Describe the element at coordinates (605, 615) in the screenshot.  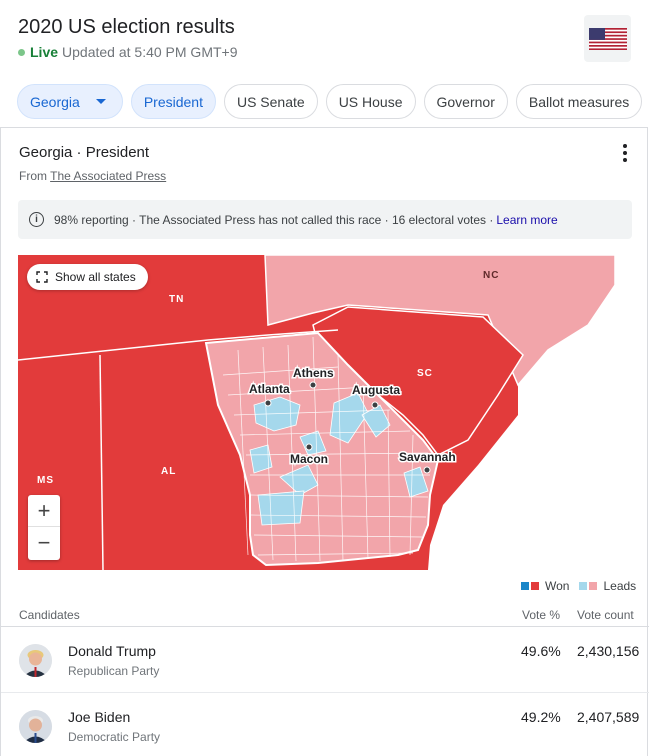
I see `col-vote-count: Vote count` at that location.